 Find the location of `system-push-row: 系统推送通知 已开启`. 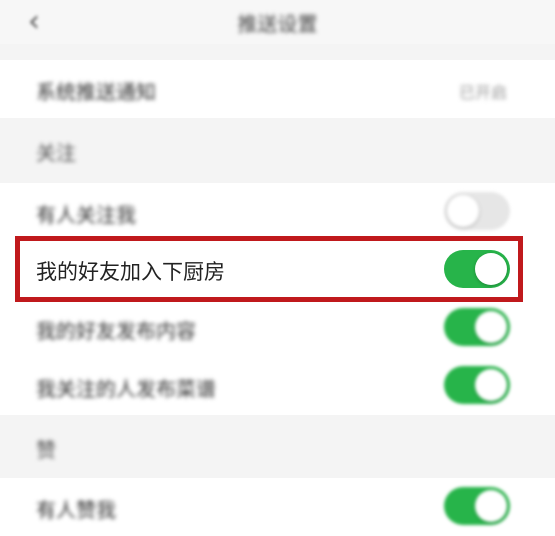

system-push-row: 系统推送通知 已开启 is located at coordinates (277, 89).